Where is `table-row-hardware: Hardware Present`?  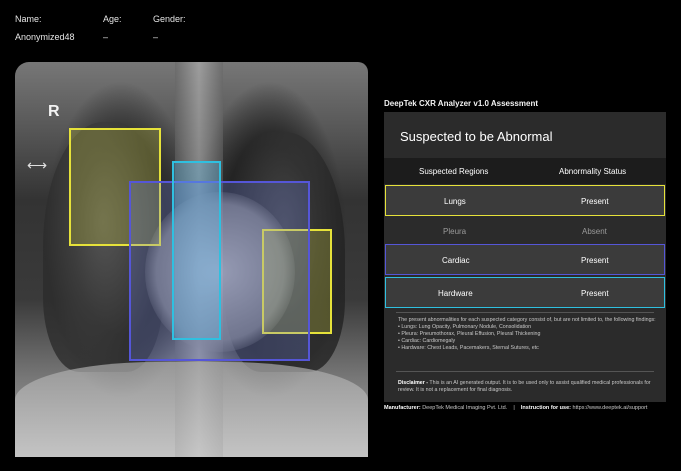
table-row-hardware: Hardware Present is located at coordinates (525, 292).